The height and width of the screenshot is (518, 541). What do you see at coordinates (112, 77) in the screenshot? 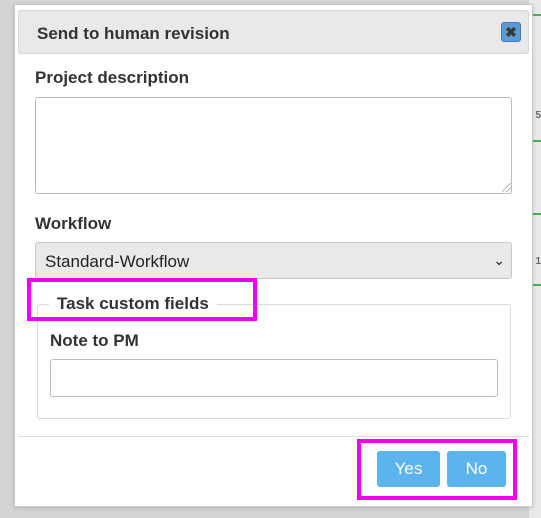
I see `project-description-label: Project description` at bounding box center [112, 77].